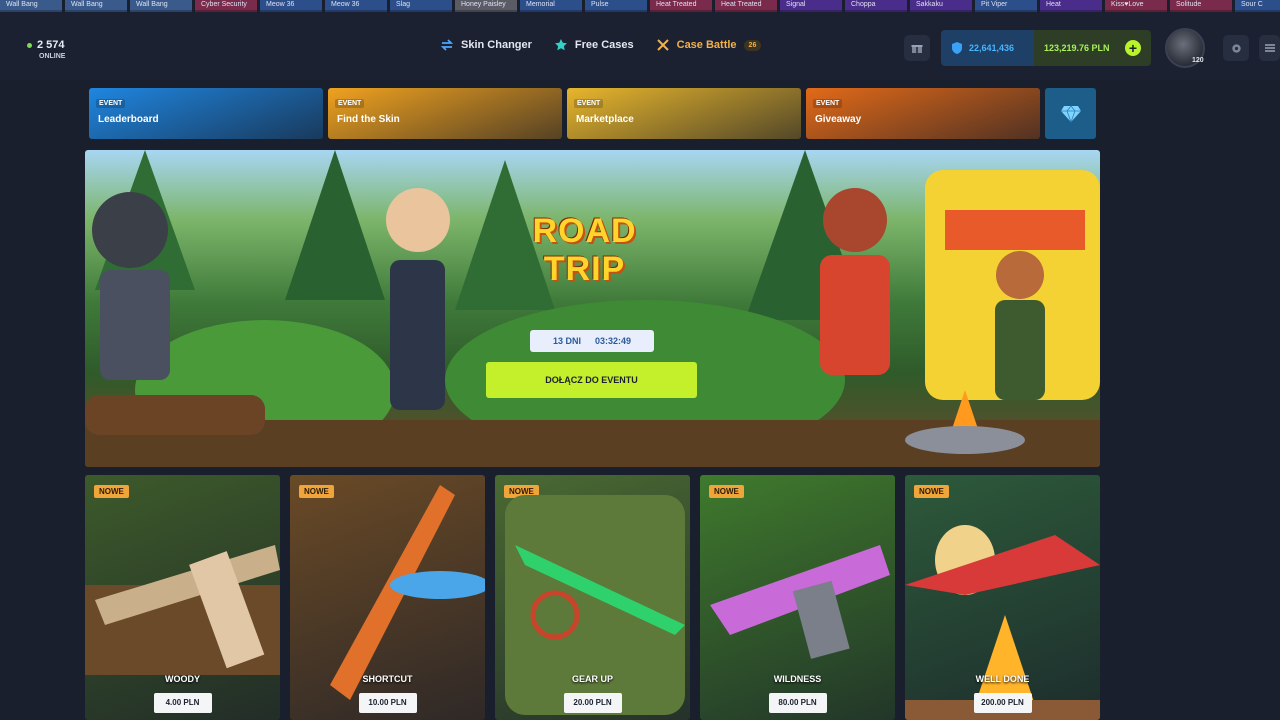 The image size is (1280, 720). I want to click on star-icon, so click(561, 45).